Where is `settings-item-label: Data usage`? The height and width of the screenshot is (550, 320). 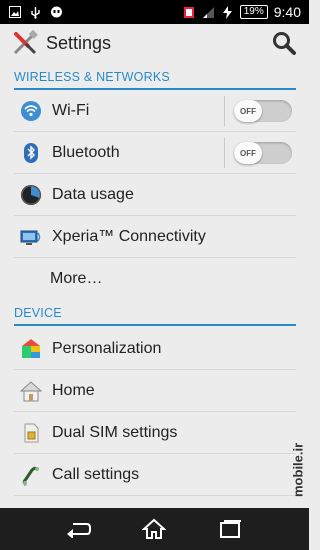 settings-item-label: Data usage is located at coordinates (93, 194).